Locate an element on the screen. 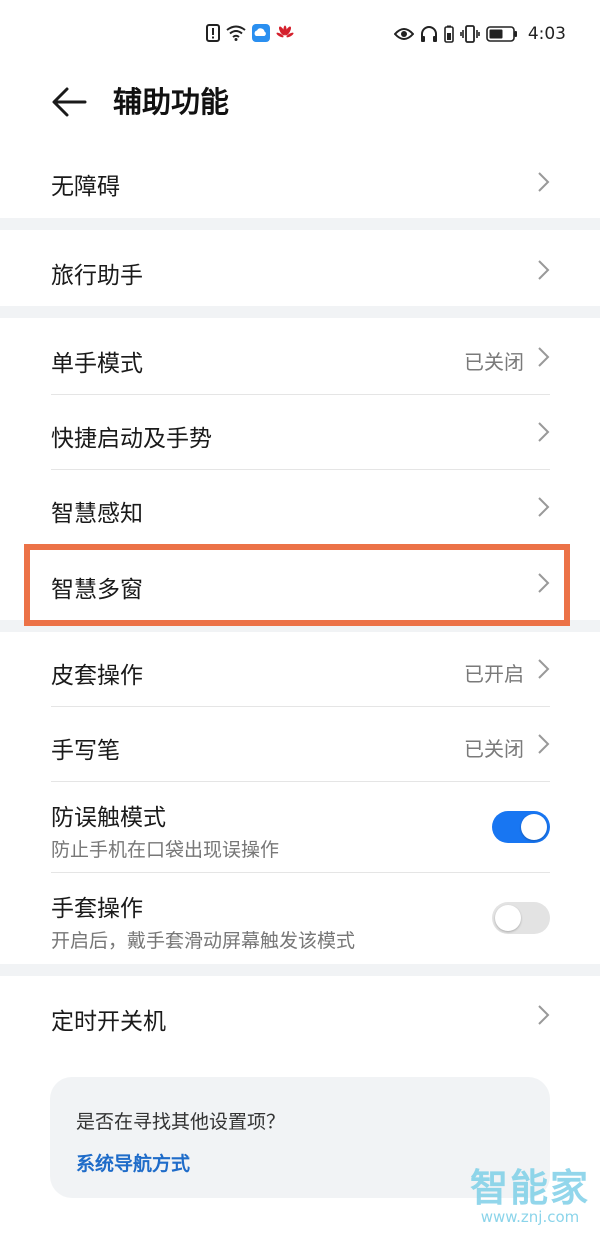  huawei-logo-icon is located at coordinates (285, 33).